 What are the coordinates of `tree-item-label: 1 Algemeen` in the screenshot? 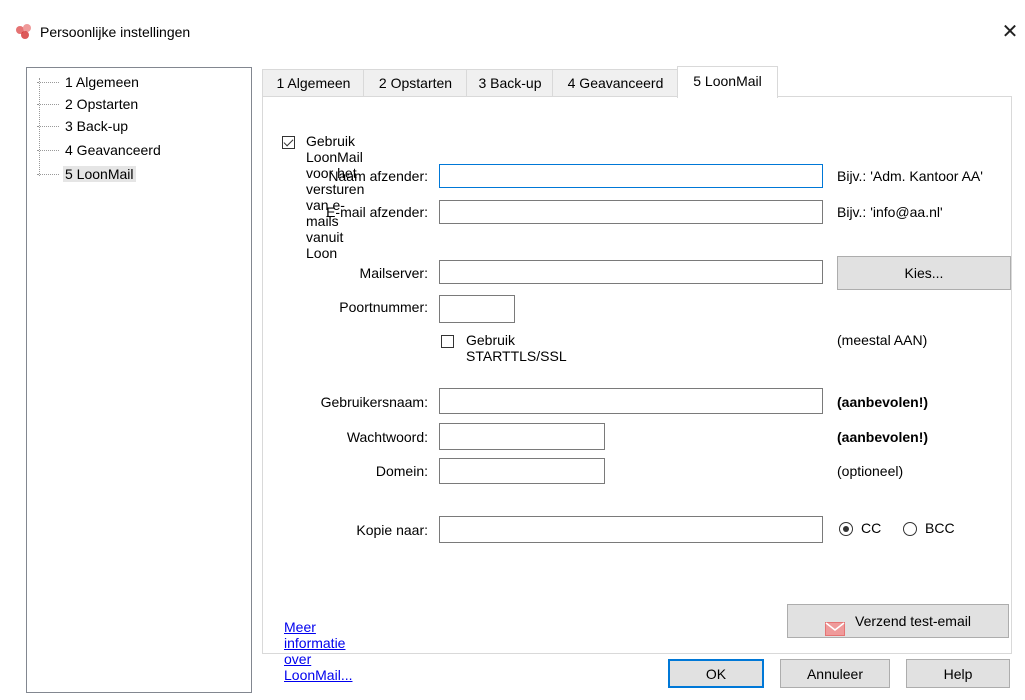 It's located at (102, 82).